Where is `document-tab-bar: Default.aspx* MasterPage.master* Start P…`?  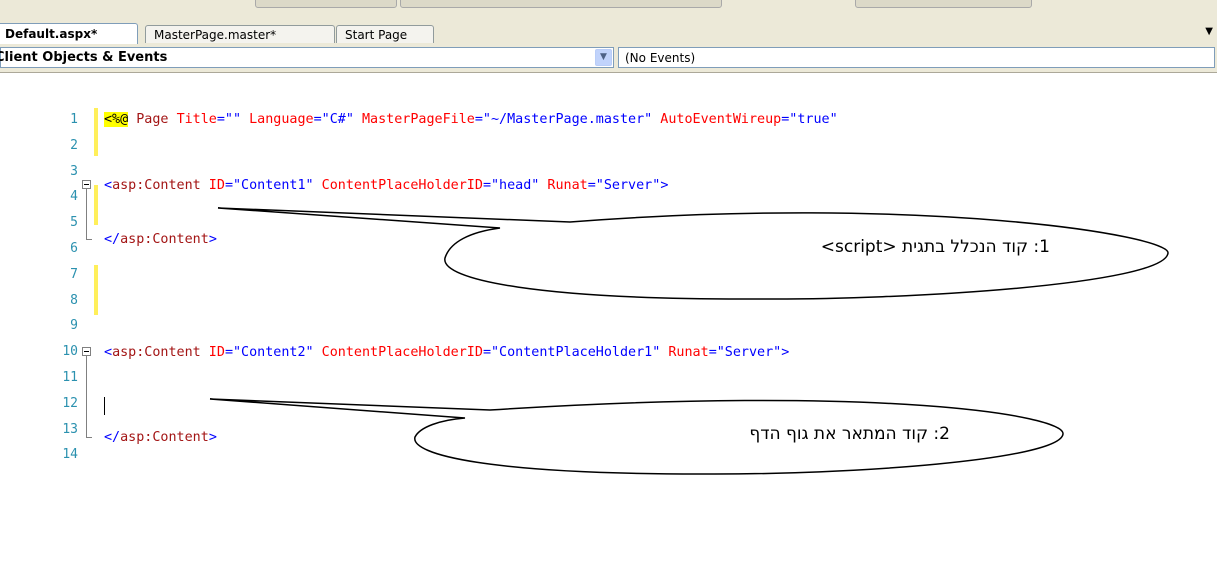 document-tab-bar: Default.aspx* MasterPage.master* Start P… is located at coordinates (608, 33).